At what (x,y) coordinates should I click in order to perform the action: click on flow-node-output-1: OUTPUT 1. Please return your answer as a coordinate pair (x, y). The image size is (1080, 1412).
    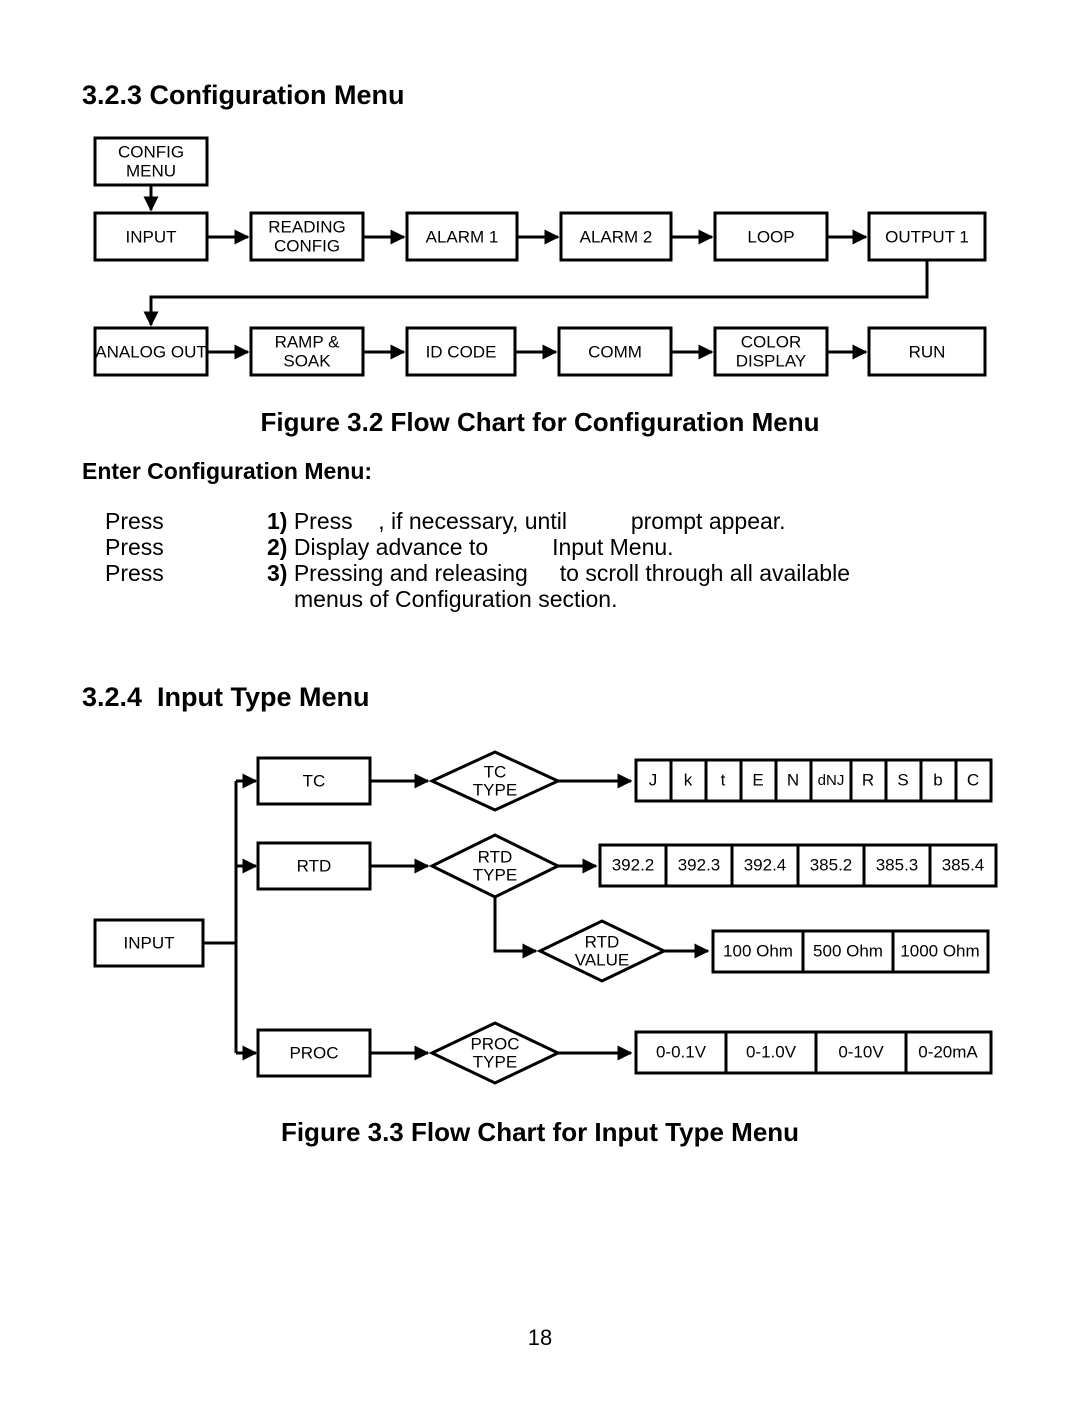
    Looking at the image, I should click on (927, 236).